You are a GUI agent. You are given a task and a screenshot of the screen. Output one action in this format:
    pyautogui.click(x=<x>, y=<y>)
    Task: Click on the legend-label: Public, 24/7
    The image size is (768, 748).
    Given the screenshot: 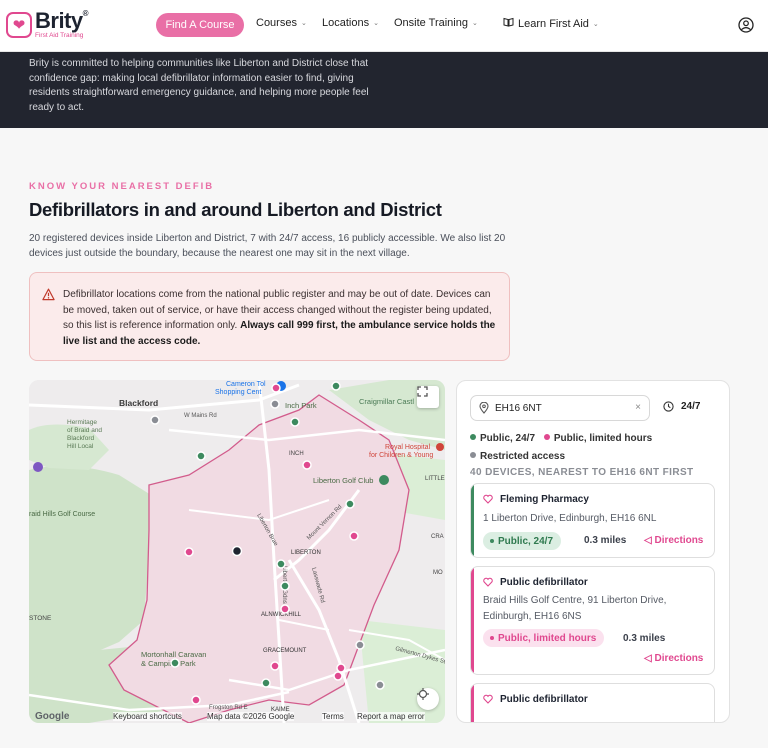 What is the action you would take?
    pyautogui.click(x=508, y=438)
    